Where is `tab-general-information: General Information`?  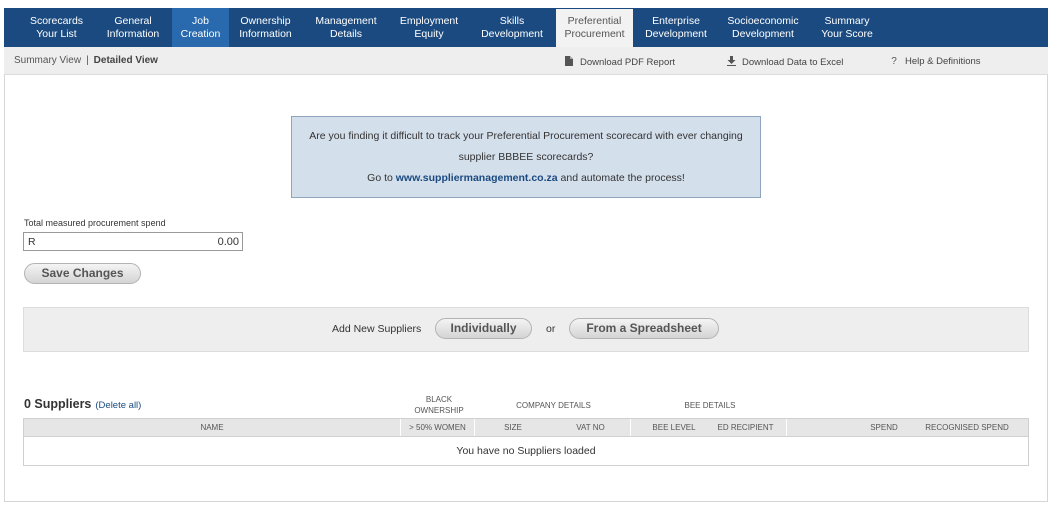 tab-general-information: General Information is located at coordinates (133, 27).